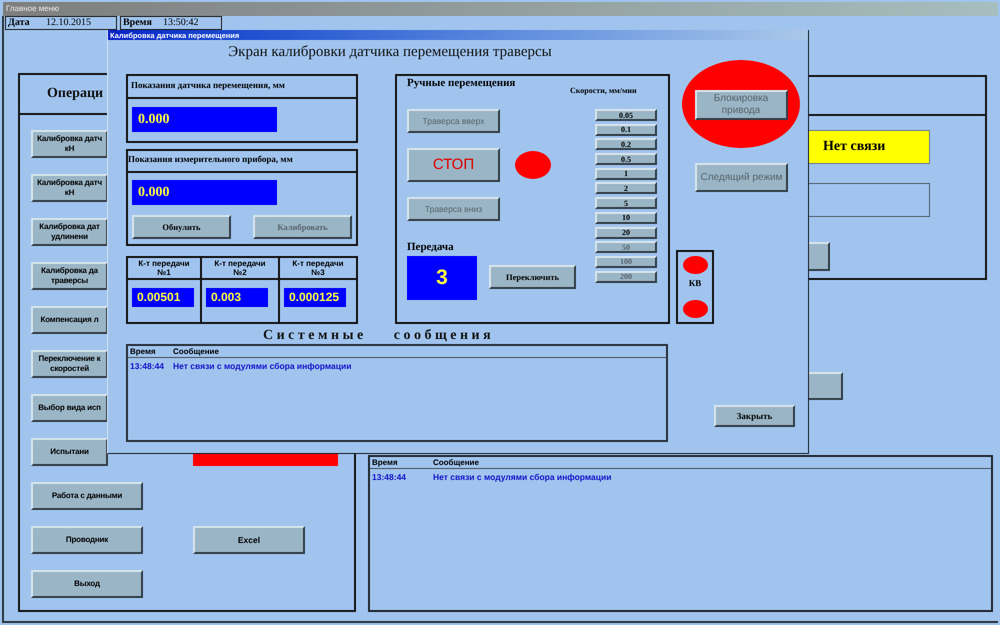 The width and height of the screenshot is (1000, 625). I want to click on speed-button: 1, so click(626, 174).